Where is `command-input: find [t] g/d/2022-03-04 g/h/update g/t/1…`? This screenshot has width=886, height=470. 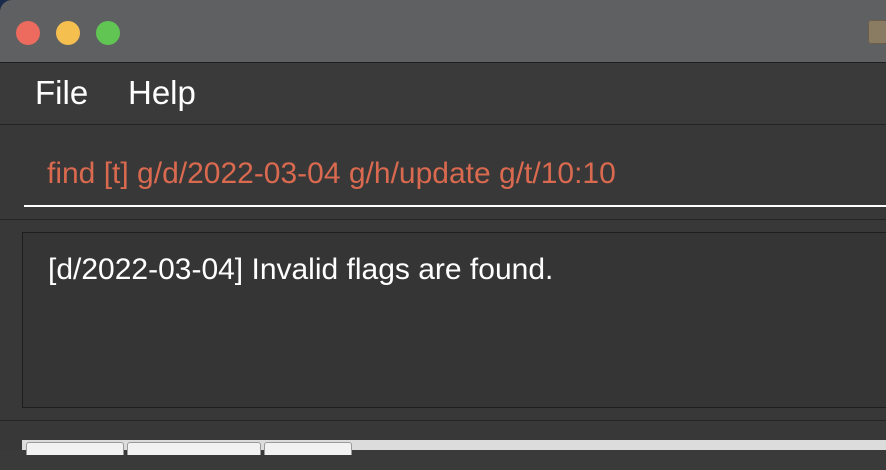 command-input: find [t] g/d/2022-03-04 g/h/update g/t/1… is located at coordinates (455, 175).